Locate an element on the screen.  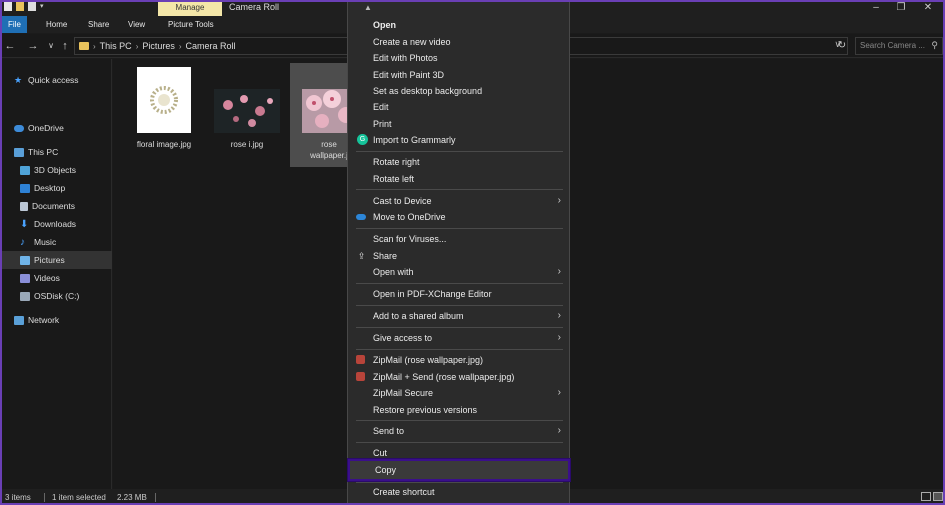
refresh-icon: ↻ is located at coordinates (842, 46).